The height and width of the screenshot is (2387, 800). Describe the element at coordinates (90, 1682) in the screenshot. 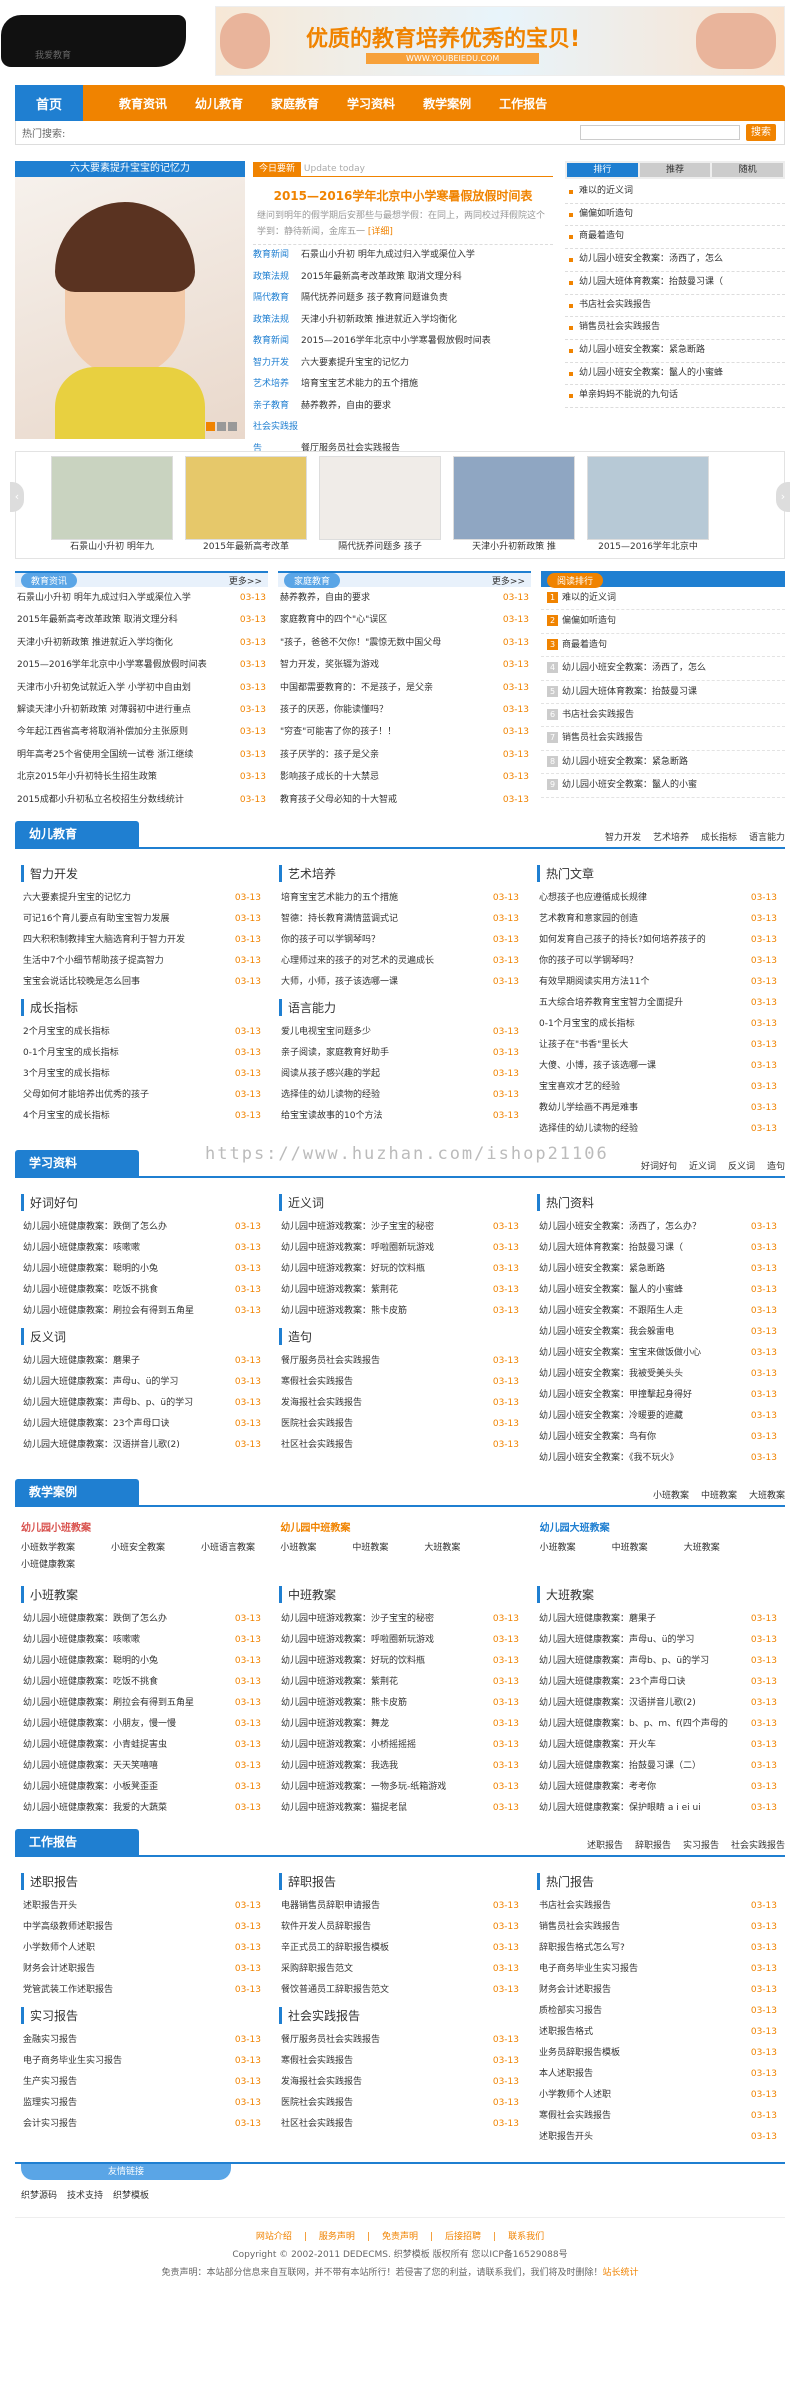

I see `item-title: 幼儿园小班健康教案：吃饭不挑食` at that location.